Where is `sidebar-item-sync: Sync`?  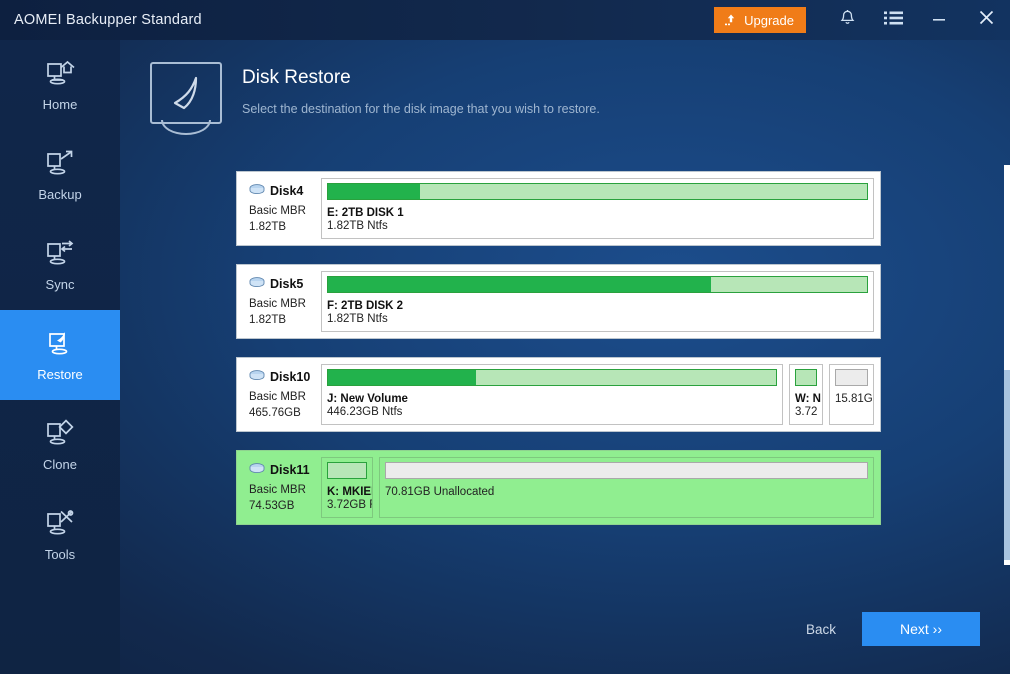
sidebar-item-sync: Sync is located at coordinates (60, 265).